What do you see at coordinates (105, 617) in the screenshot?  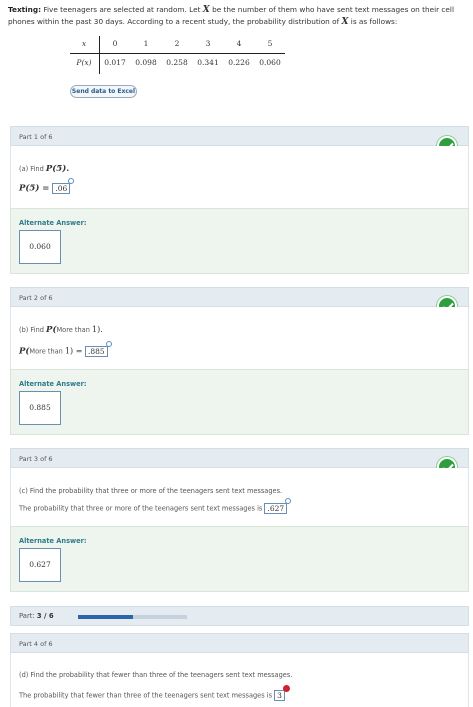 I see `progress-fill` at bounding box center [105, 617].